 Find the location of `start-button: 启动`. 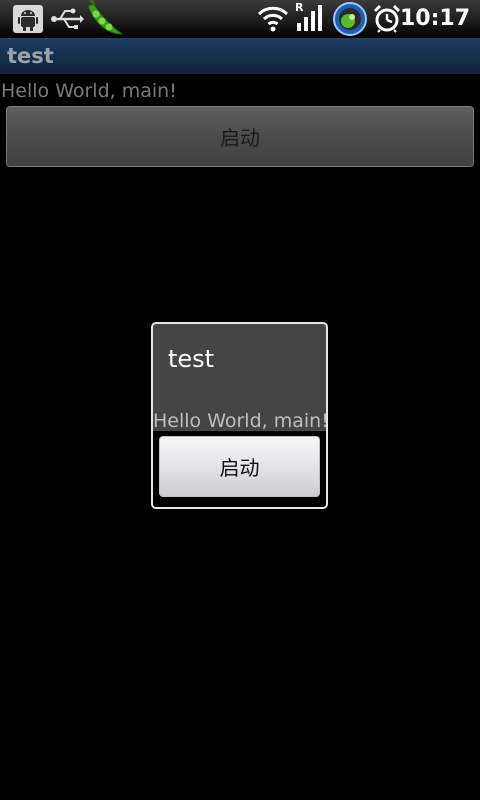

start-button: 启动 is located at coordinates (240, 136).